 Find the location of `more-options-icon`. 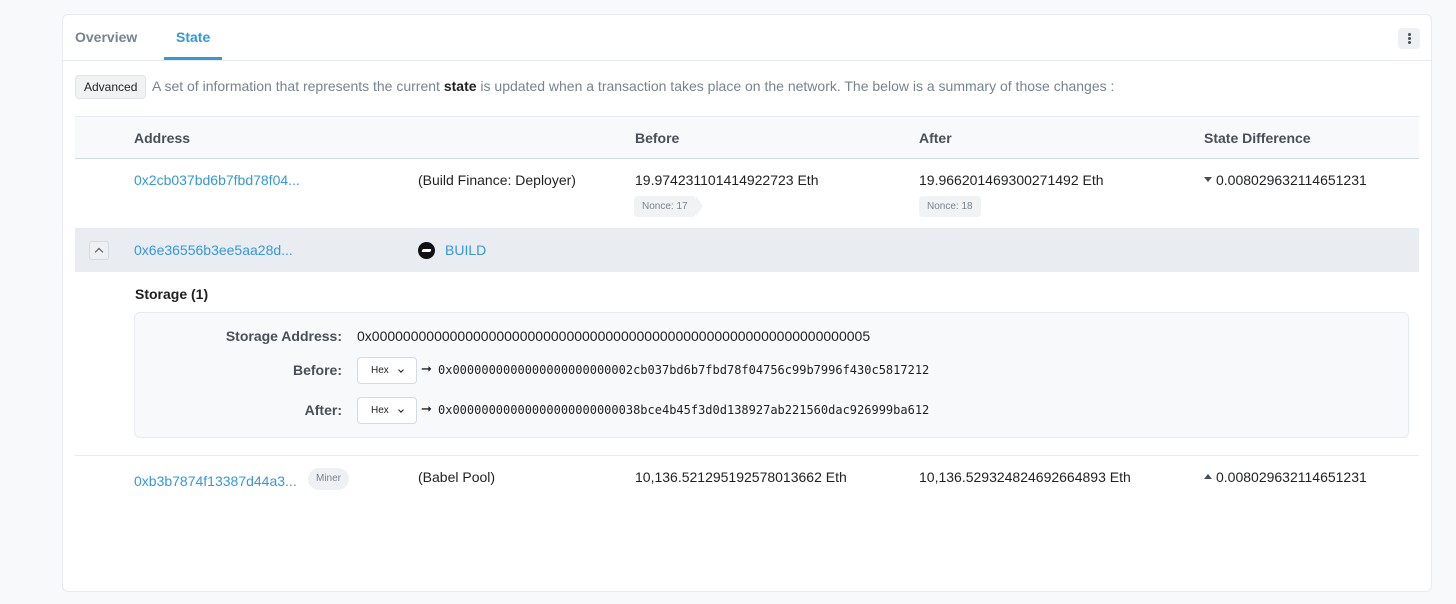

more-options-icon is located at coordinates (1409, 38).